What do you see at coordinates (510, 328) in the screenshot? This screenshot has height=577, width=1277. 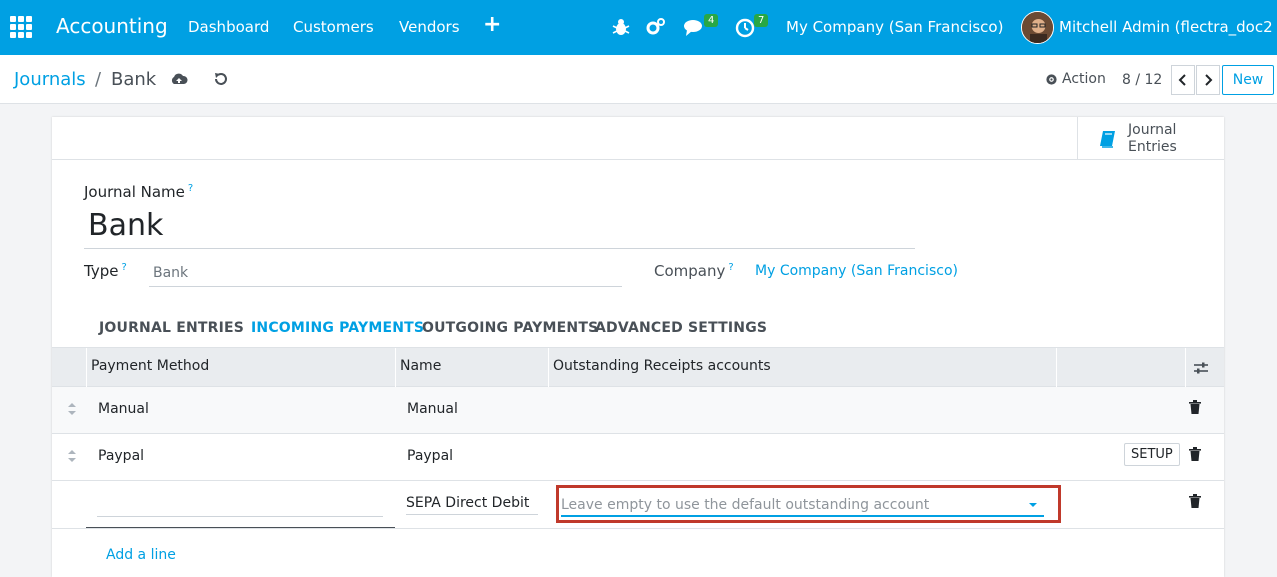 I see `tab-outgoing-payments: OUTGOING PAYMENTS` at bounding box center [510, 328].